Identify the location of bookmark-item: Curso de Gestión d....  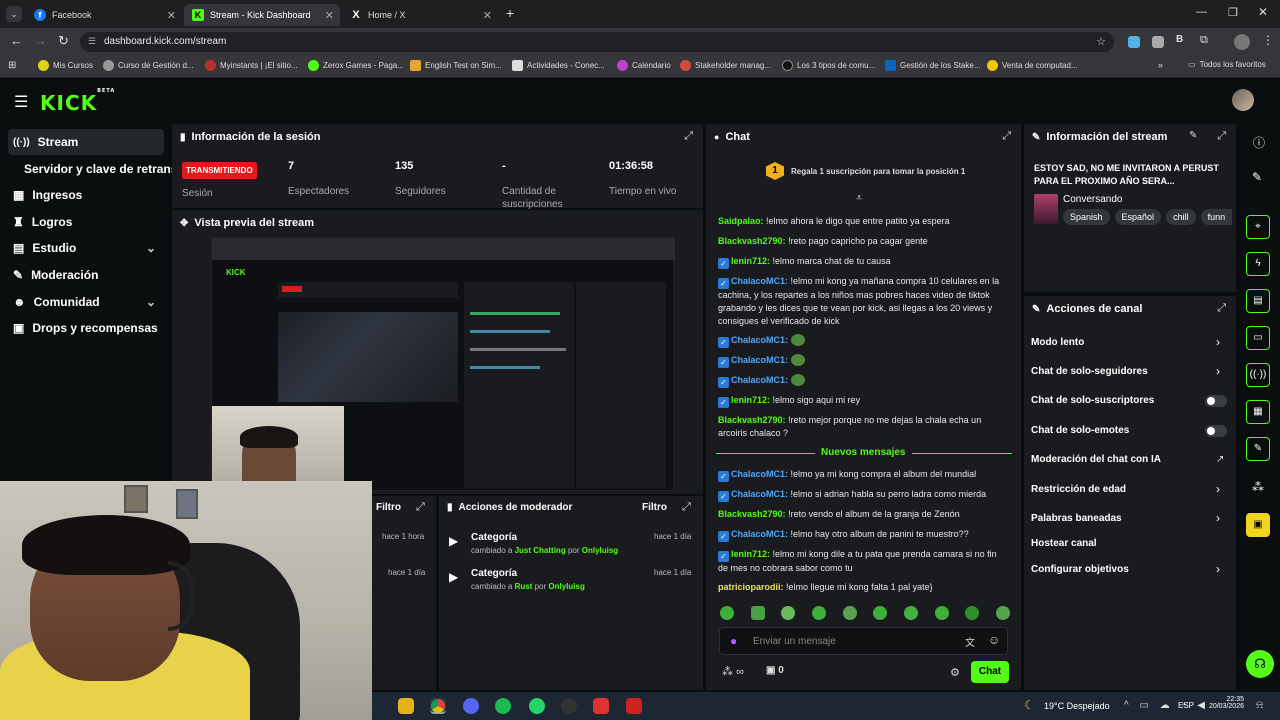
(148, 65).